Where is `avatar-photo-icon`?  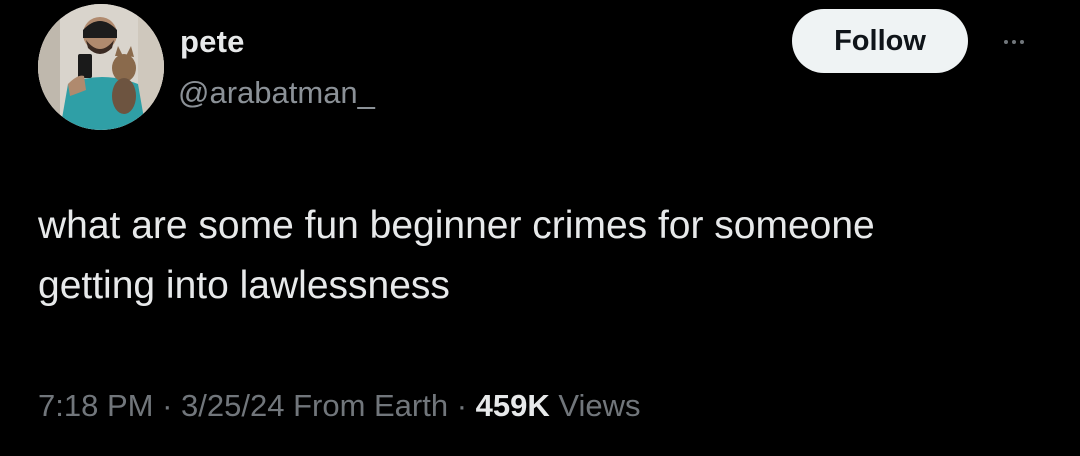
avatar-photo-icon is located at coordinates (101, 67).